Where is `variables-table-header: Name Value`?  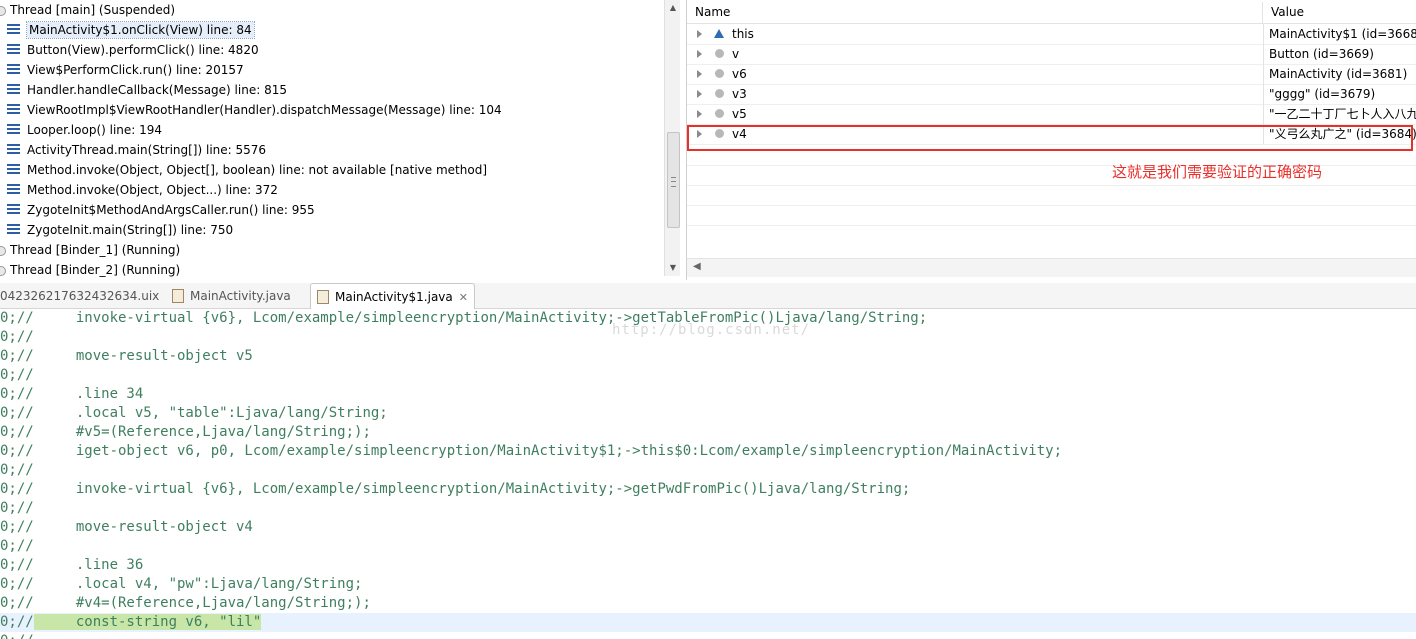 variables-table-header: Name Value is located at coordinates (1051, 13).